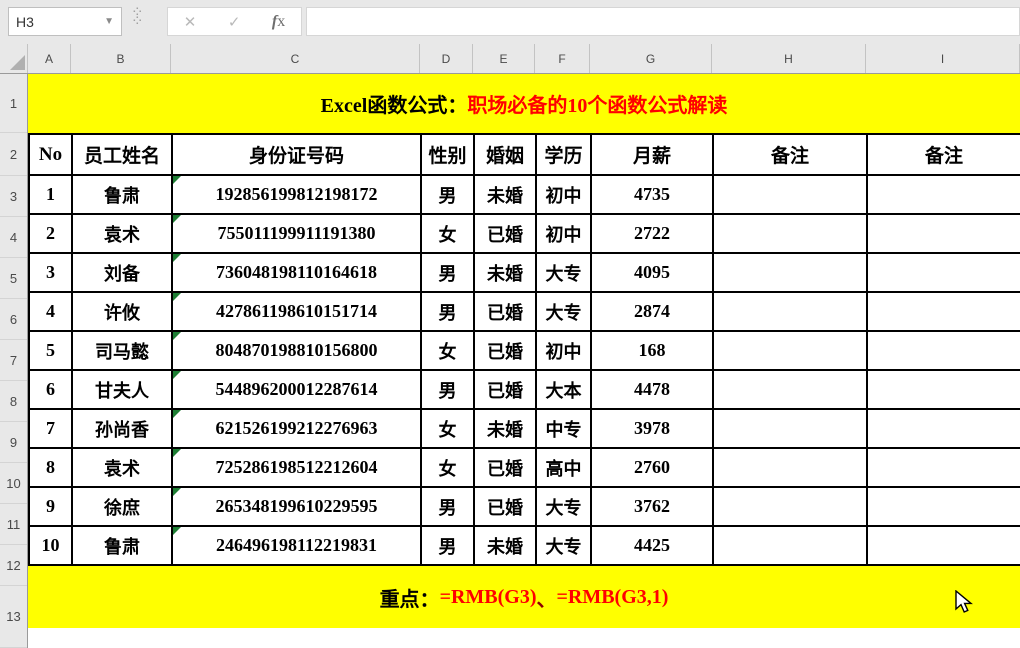 This screenshot has height=648, width=1020. What do you see at coordinates (13, 617) in the screenshot?
I see `row-number-13: 13` at bounding box center [13, 617].